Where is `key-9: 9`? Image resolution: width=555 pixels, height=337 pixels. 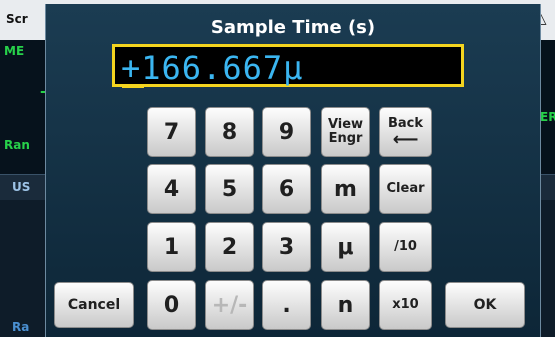 key-9: 9 is located at coordinates (286, 132).